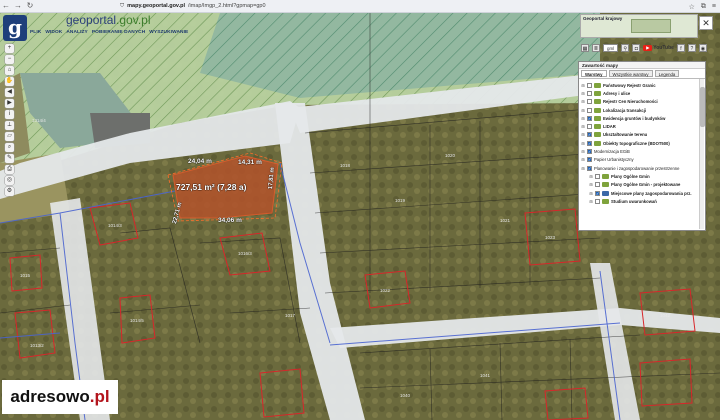  I want to click on eye-icon: ◉, so click(702, 48).